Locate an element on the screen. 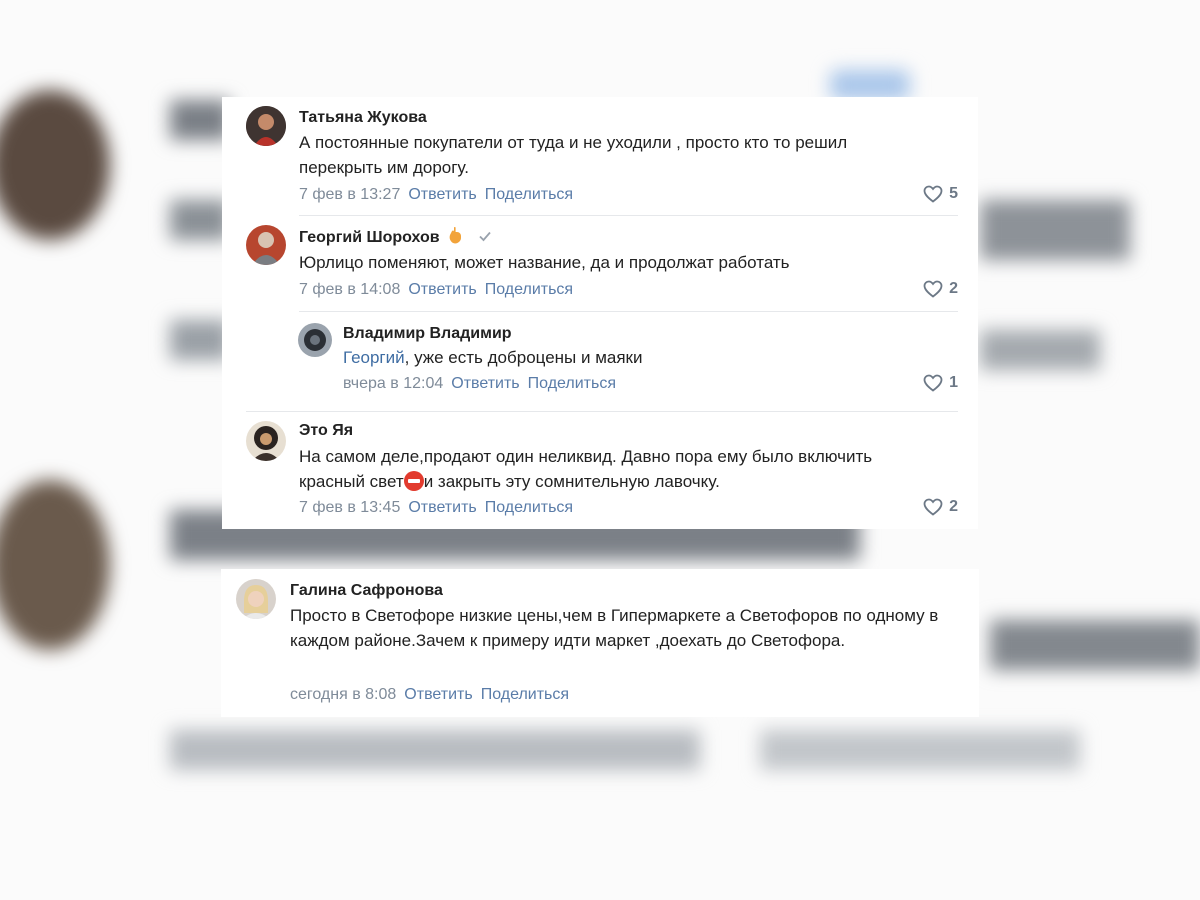 This screenshot has width=1200, height=900. comment-meta: 7 фев в 14:08 Ответить Поделиться is located at coordinates (436, 290).